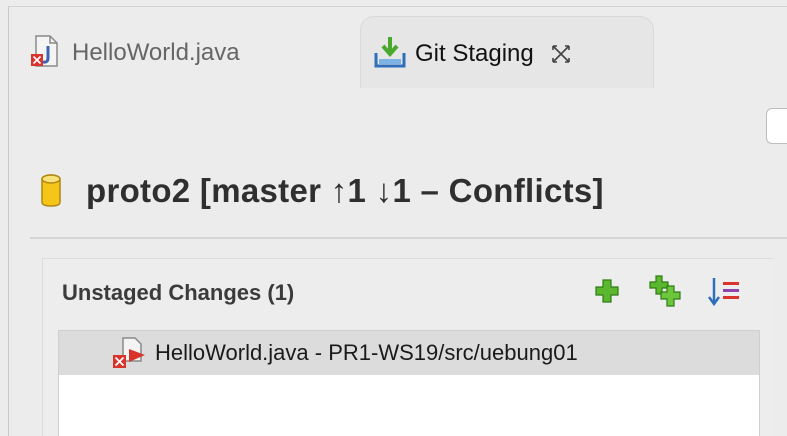 The height and width of the screenshot is (436, 787). What do you see at coordinates (156, 52) in the screenshot?
I see `tab-label: HelloWorld.java` at bounding box center [156, 52].